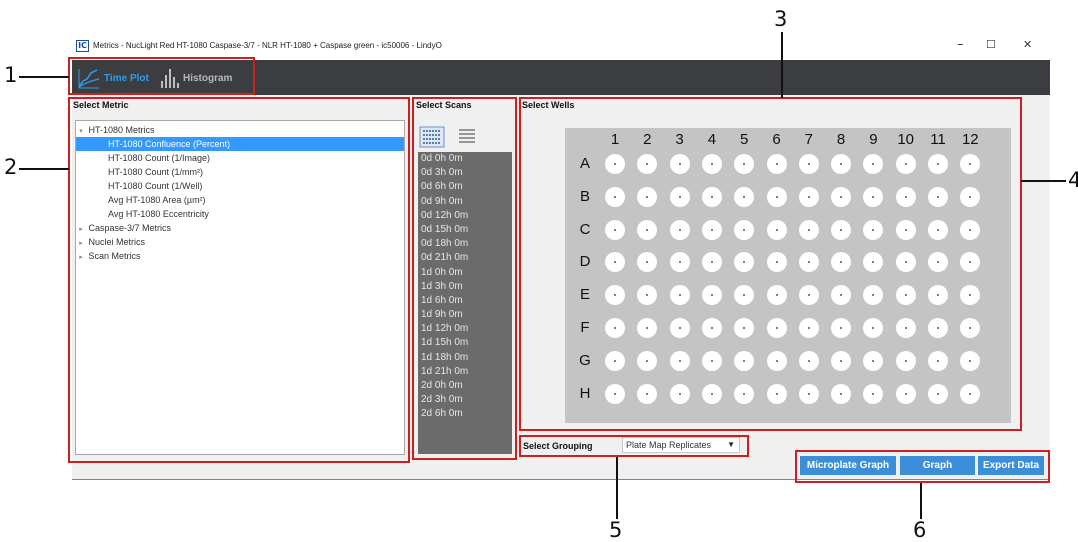  Describe the element at coordinates (465, 216) in the screenshot. I see `scan-item: 0d 12h 0m` at that location.